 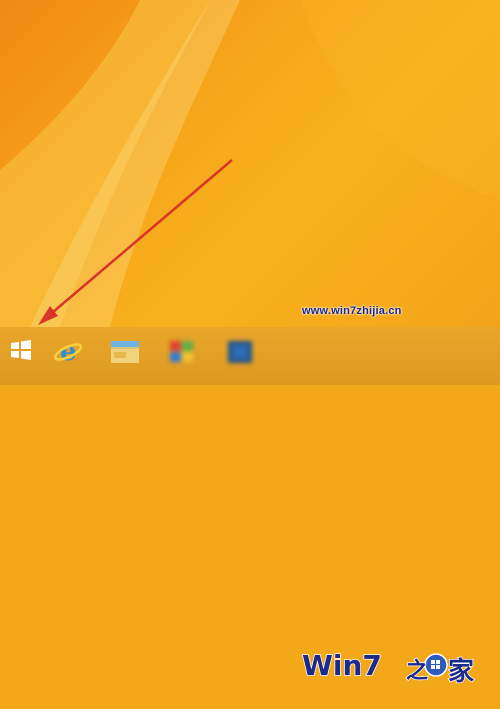 I want to click on taskbar-item-app, so click(x=240, y=351).